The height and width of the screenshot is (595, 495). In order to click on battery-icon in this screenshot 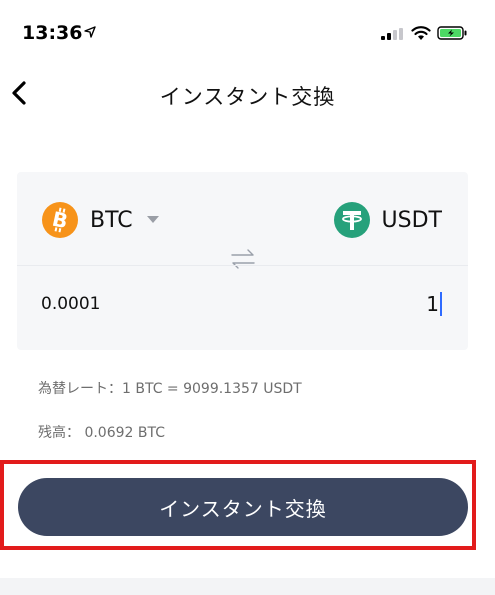, I will do `click(452, 33)`.